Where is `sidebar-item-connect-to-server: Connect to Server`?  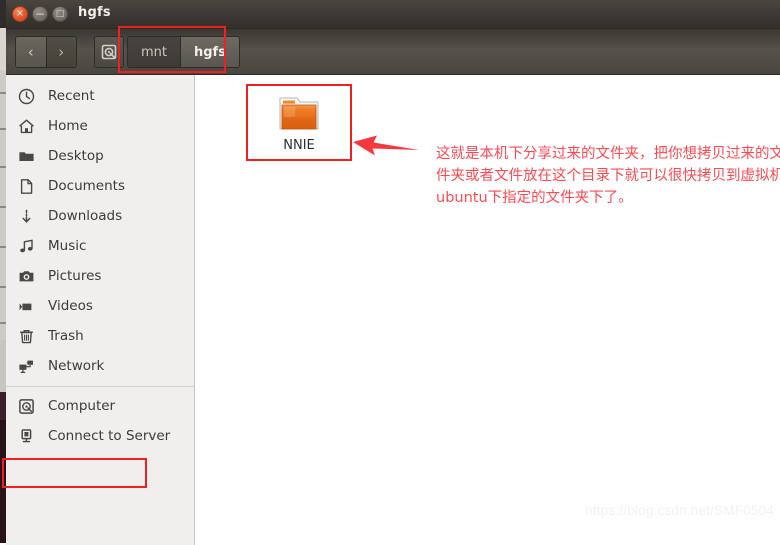
sidebar-item-connect-to-server: Connect to Server is located at coordinates (100, 436).